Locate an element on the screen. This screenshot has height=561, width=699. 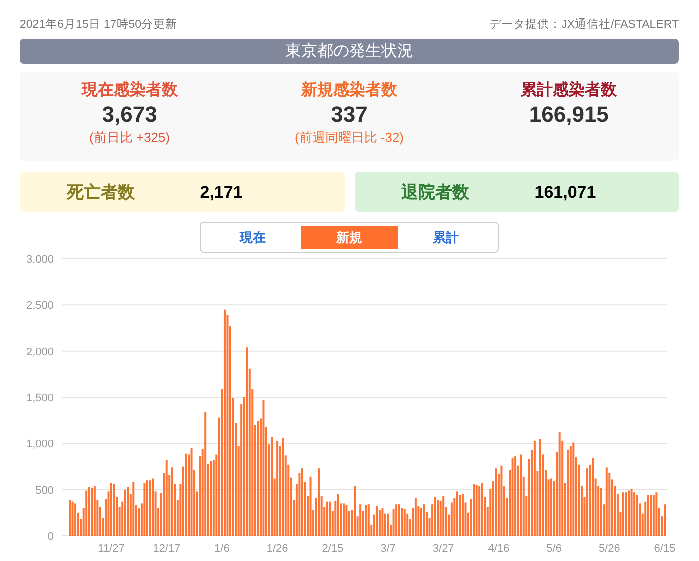
axis-label: 3/7 is located at coordinates (388, 549).